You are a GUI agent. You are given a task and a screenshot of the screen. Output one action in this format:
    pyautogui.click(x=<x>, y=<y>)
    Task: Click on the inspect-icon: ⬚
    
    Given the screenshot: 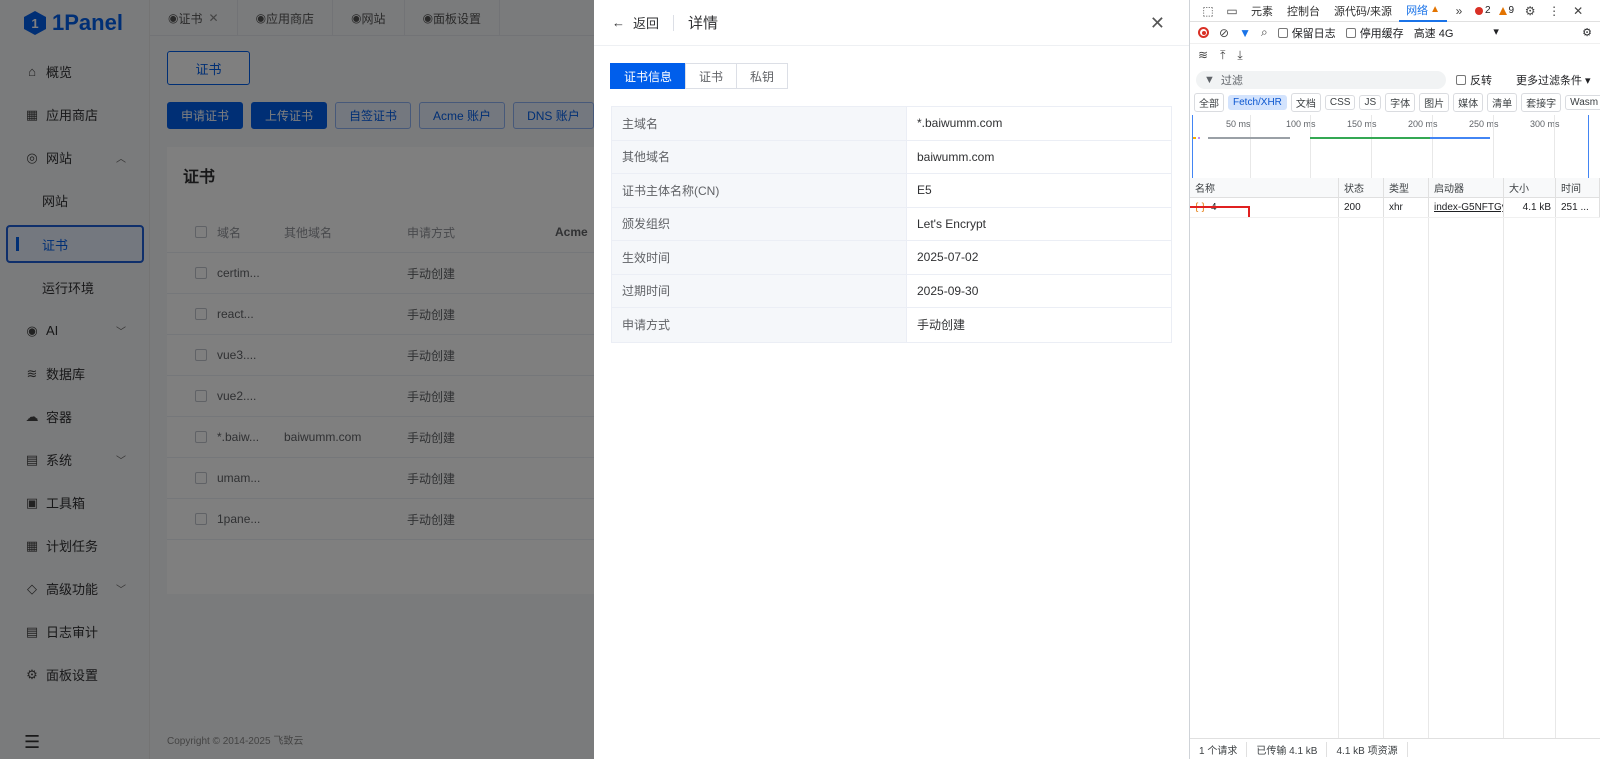 What is the action you would take?
    pyautogui.click(x=1208, y=11)
    